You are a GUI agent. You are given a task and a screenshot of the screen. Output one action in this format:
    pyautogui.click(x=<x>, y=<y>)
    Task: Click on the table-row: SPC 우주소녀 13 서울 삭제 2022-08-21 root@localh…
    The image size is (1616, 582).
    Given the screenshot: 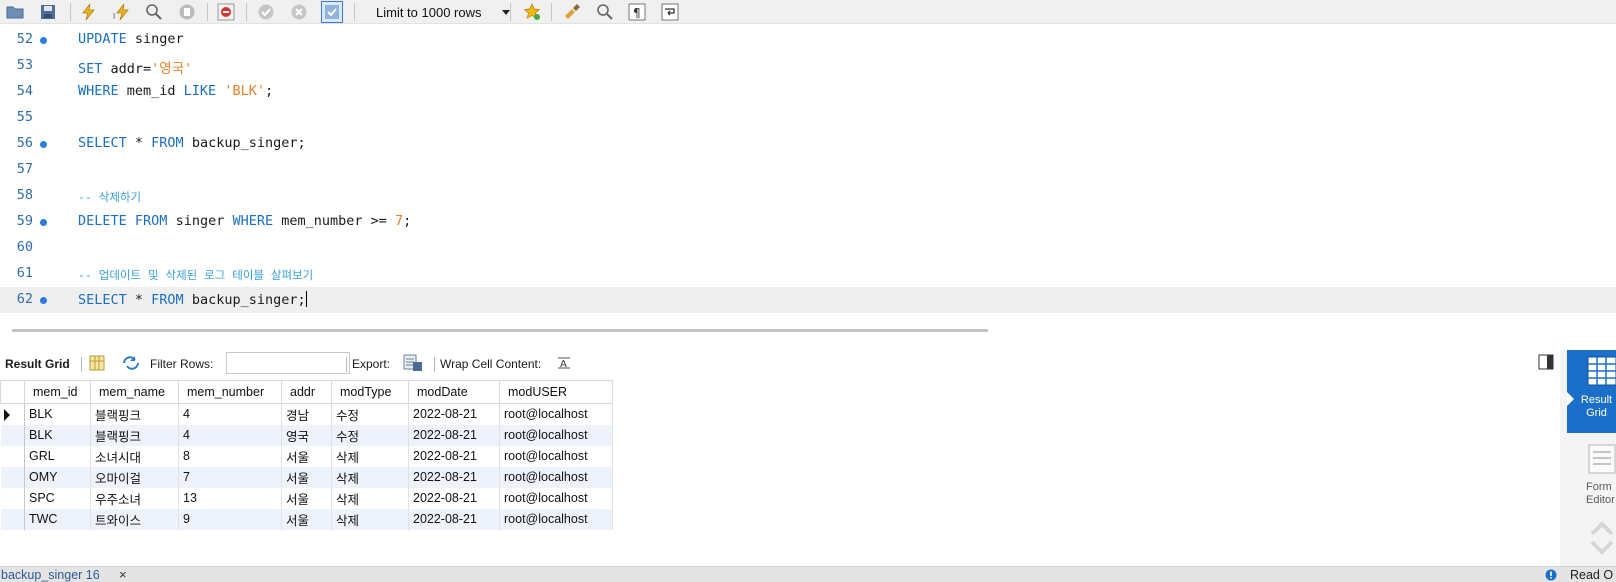 What is the action you would take?
    pyautogui.click(x=306, y=498)
    